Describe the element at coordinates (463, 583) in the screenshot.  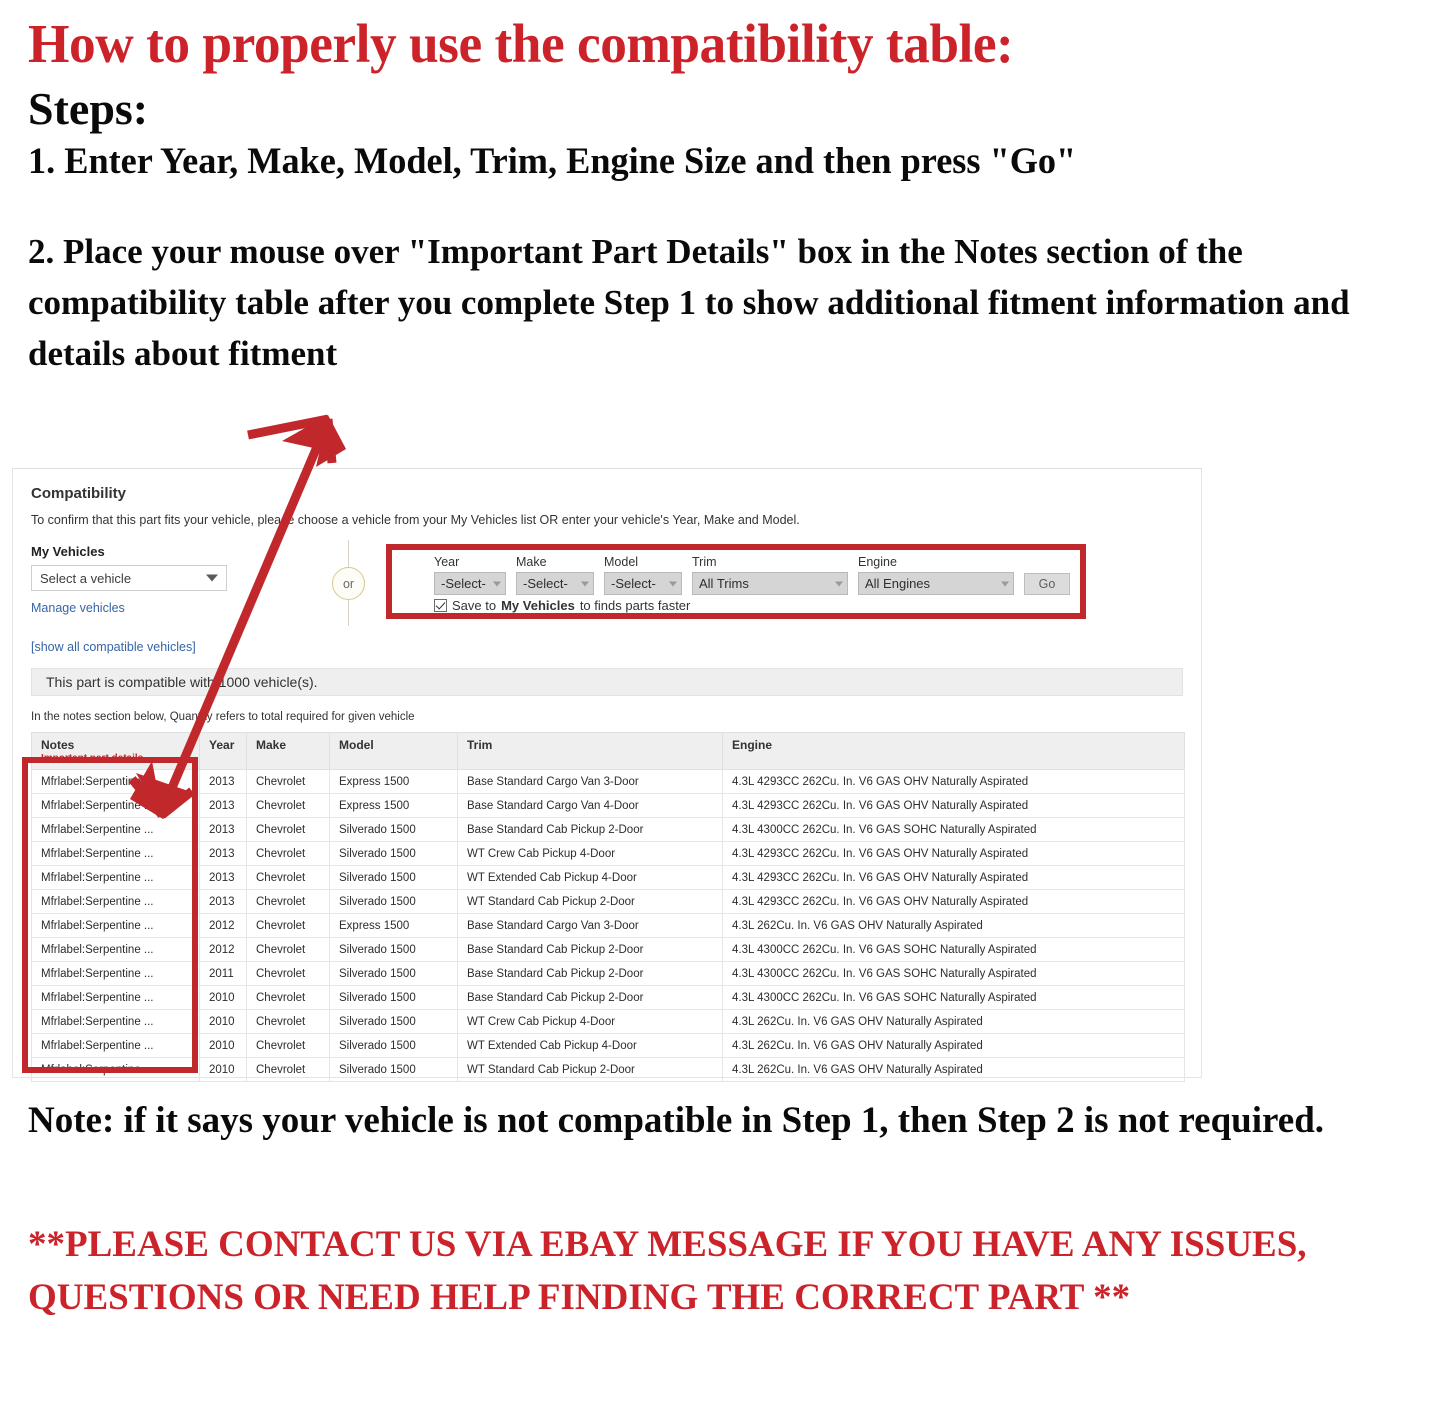
I see `year-value: -Select-` at that location.